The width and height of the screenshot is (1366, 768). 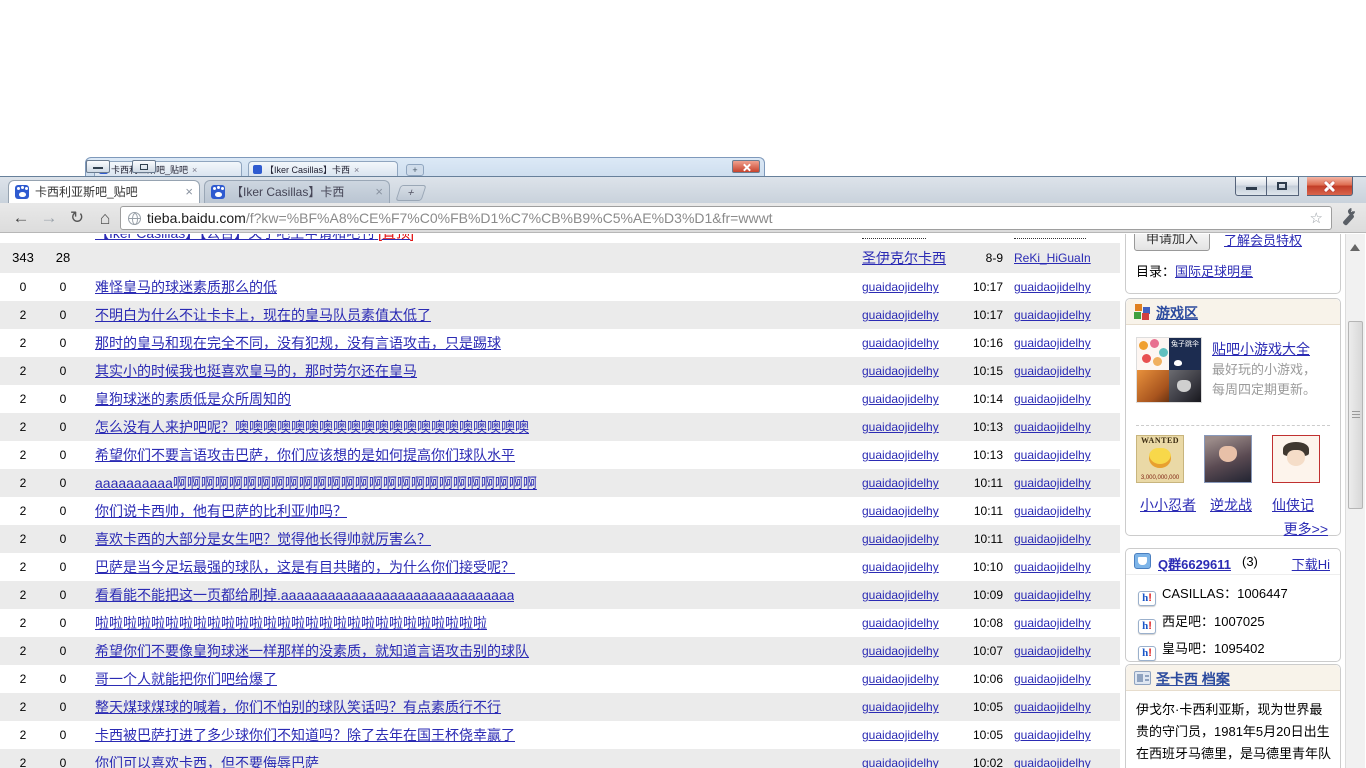 What do you see at coordinates (291, 623) in the screenshot?
I see `thread-title-link: 啦啦啦啦啦啦啦啦啦啦啦啦啦啦啦啦啦啦啦啦啦啦啦啦啦啦啦啦` at bounding box center [291, 623].